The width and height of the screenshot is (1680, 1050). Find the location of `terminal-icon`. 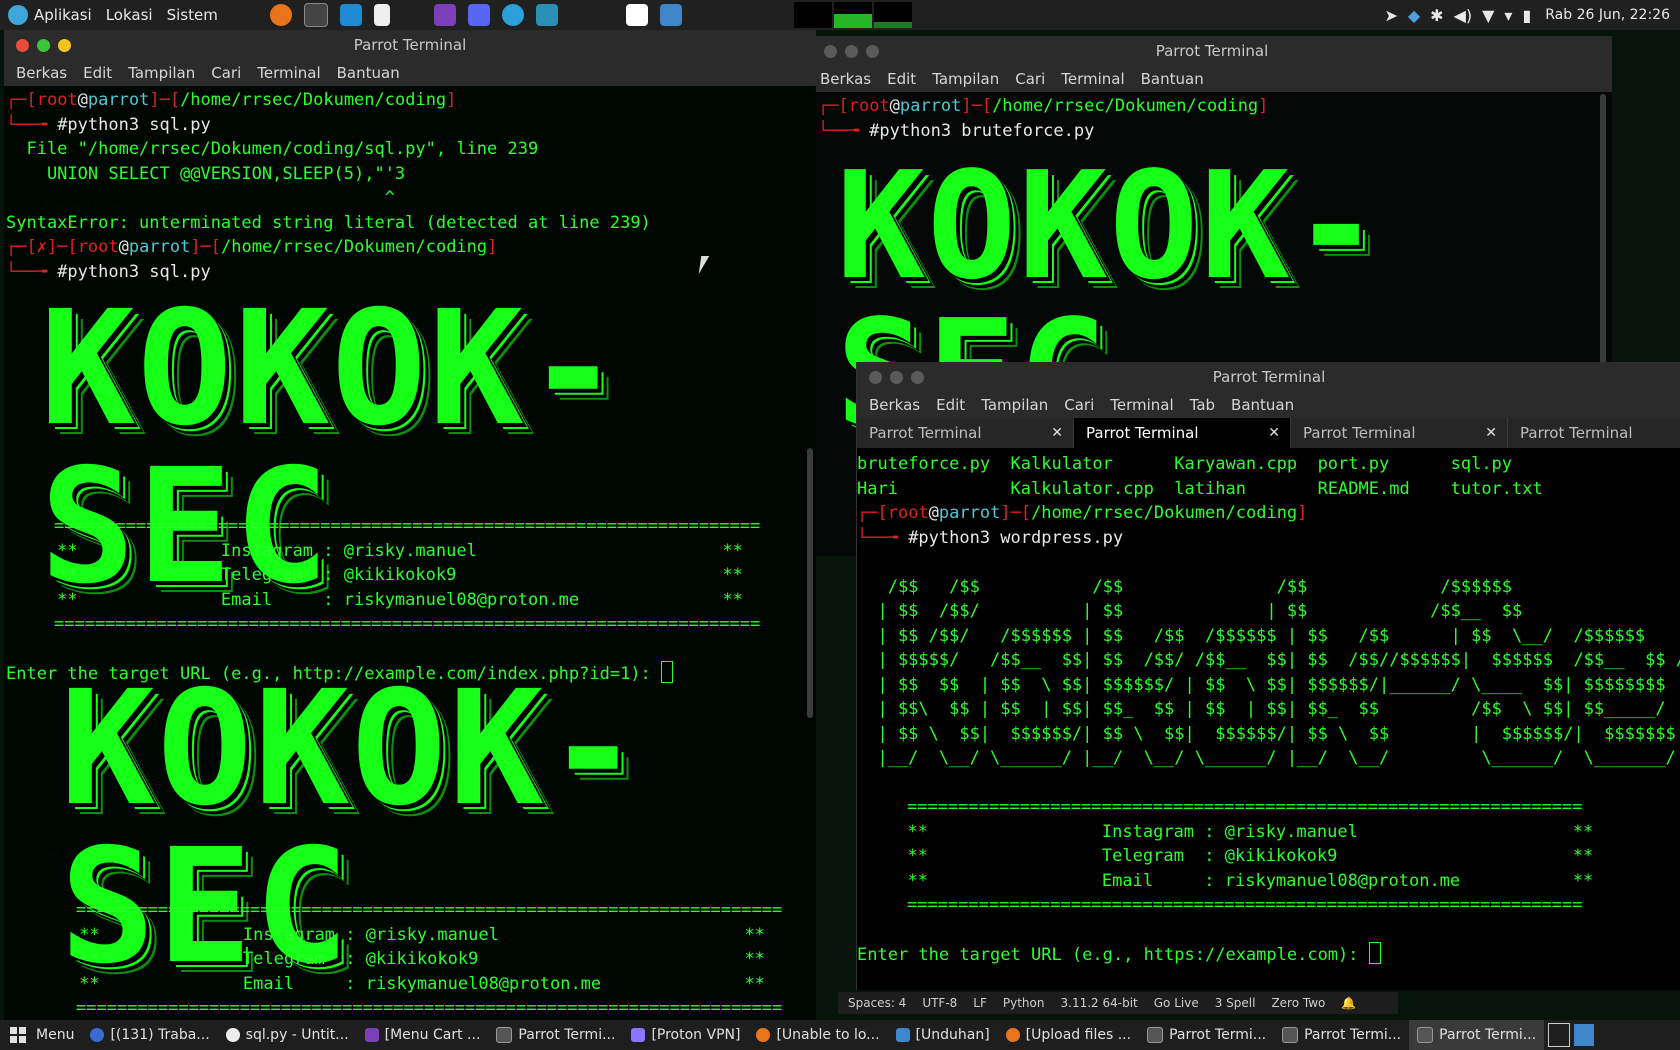

terminal-icon is located at coordinates (1290, 1035).